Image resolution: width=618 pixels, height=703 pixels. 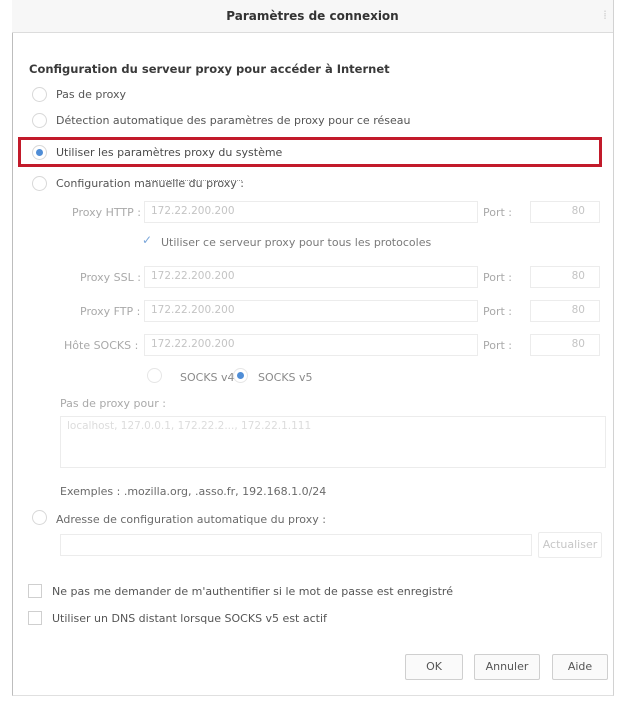 What do you see at coordinates (91, 94) in the screenshot?
I see `radio-no-proxy-label: Pas de proxy` at bounding box center [91, 94].